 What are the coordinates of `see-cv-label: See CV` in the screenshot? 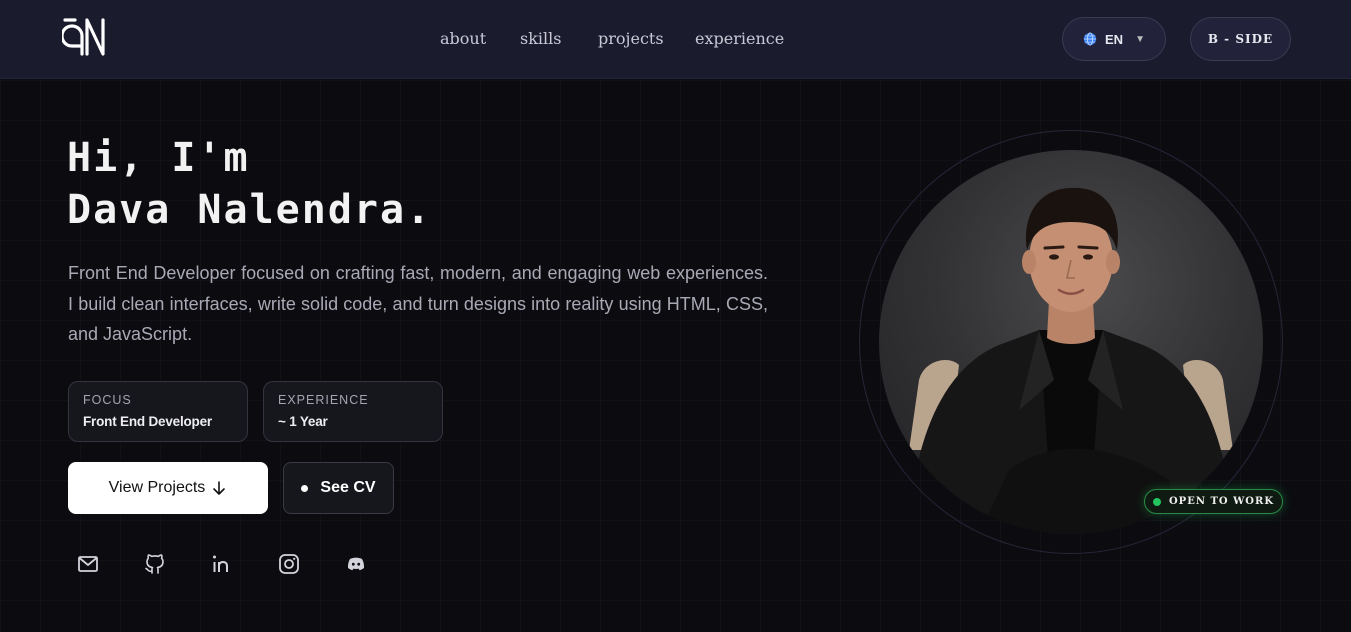 It's located at (348, 487).